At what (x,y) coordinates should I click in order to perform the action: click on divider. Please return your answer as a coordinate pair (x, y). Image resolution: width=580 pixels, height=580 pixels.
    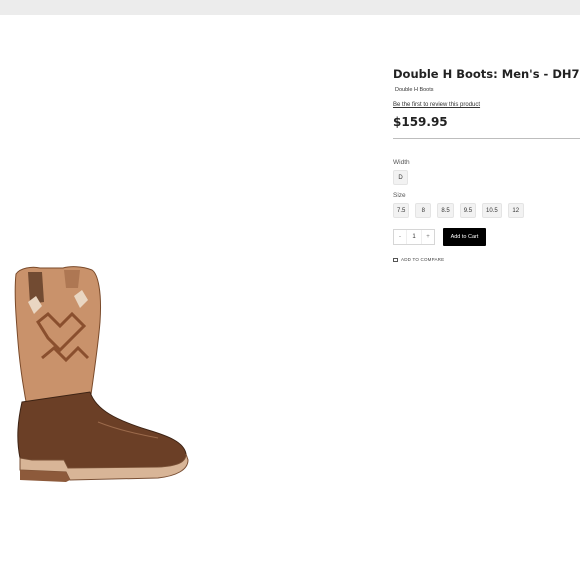
    Looking at the image, I should click on (486, 138).